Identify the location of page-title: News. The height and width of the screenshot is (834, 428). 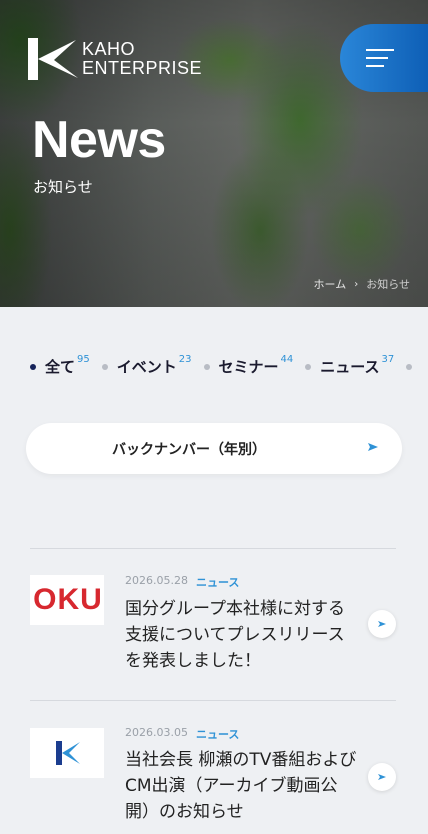
(99, 140).